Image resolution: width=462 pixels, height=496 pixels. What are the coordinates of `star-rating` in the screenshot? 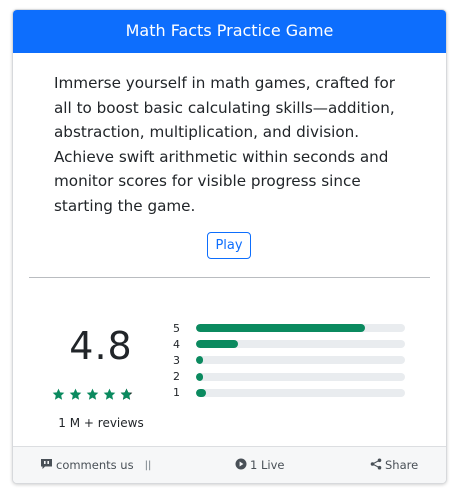 It's located at (92, 393).